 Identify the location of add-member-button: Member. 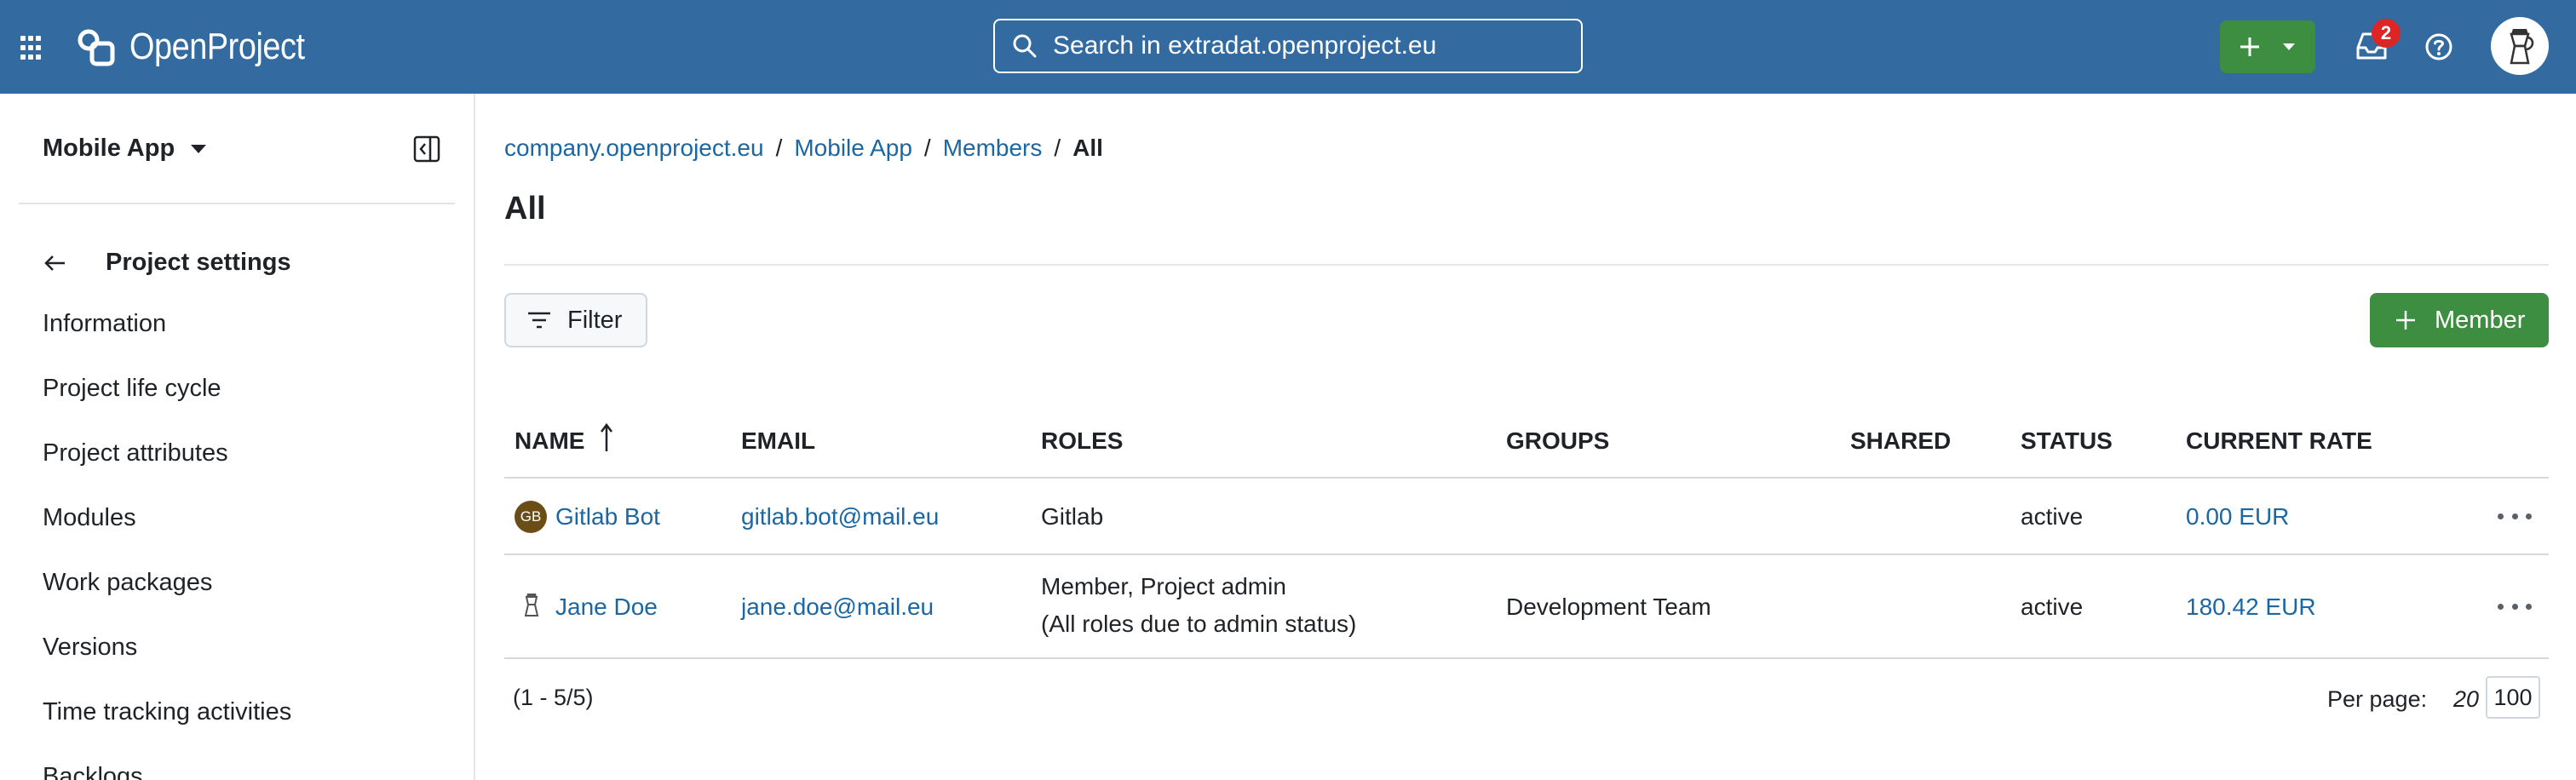
(2460, 320).